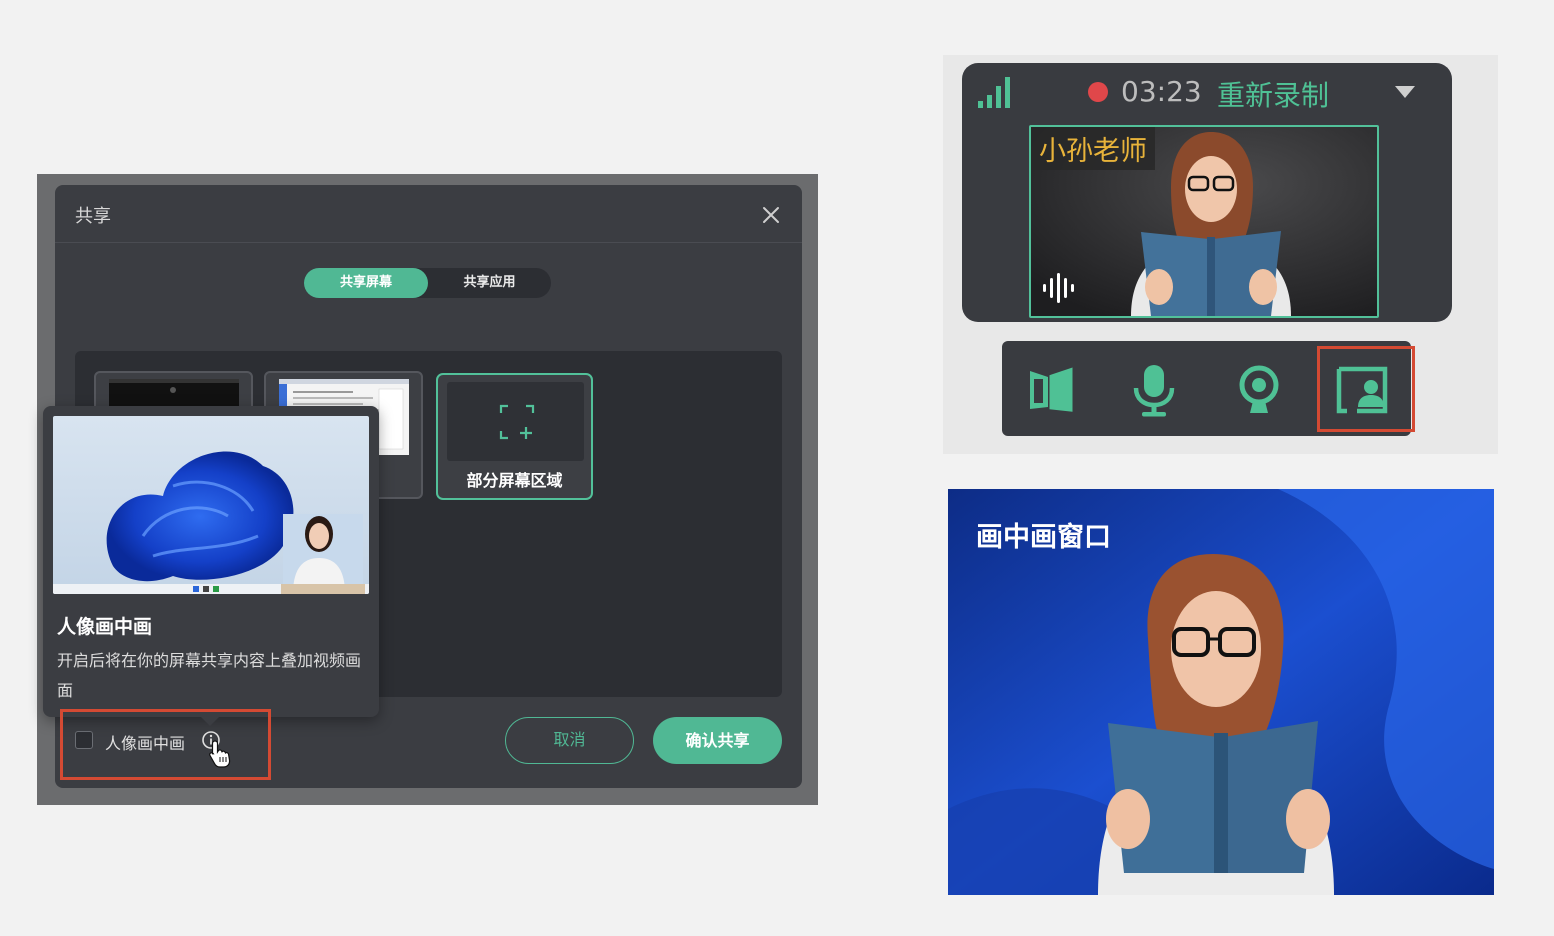 Image resolution: width=1554 pixels, height=936 pixels. I want to click on recording-time: 03:23, so click(1161, 91).